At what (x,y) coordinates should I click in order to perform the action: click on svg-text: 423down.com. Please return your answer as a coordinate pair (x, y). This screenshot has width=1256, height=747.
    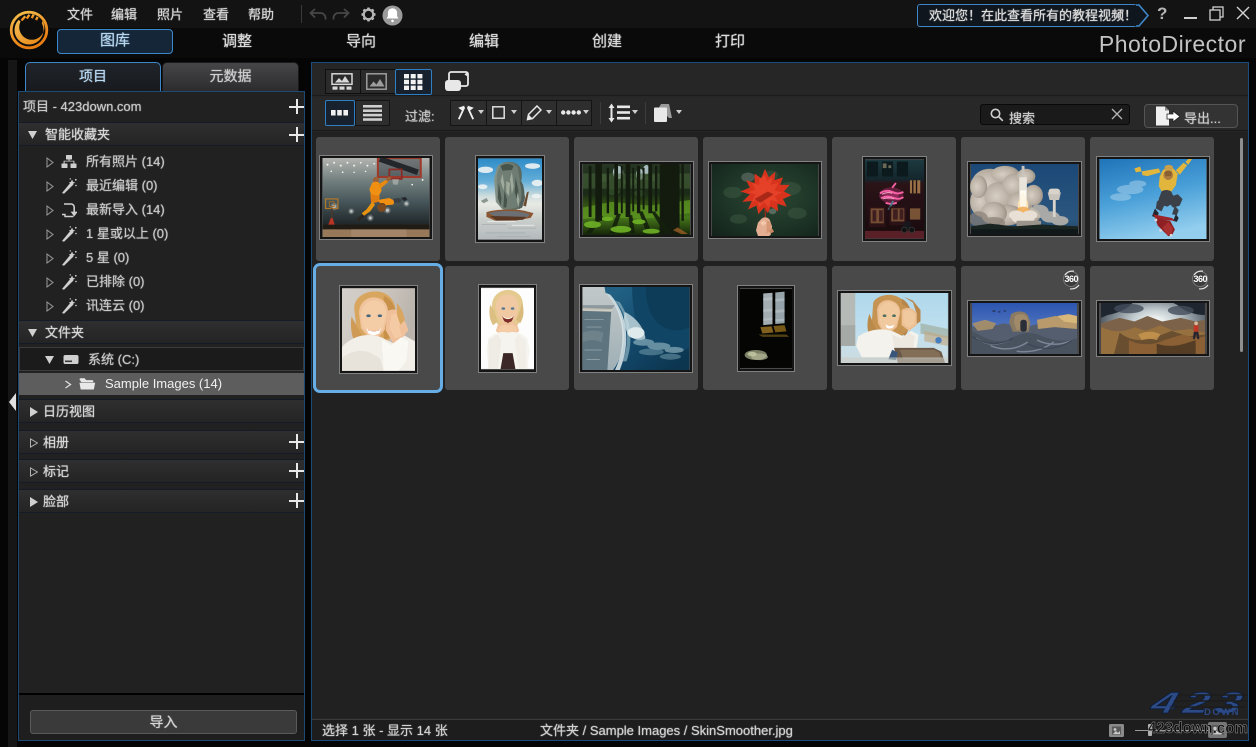
    Looking at the image, I should click on (1198, 728).